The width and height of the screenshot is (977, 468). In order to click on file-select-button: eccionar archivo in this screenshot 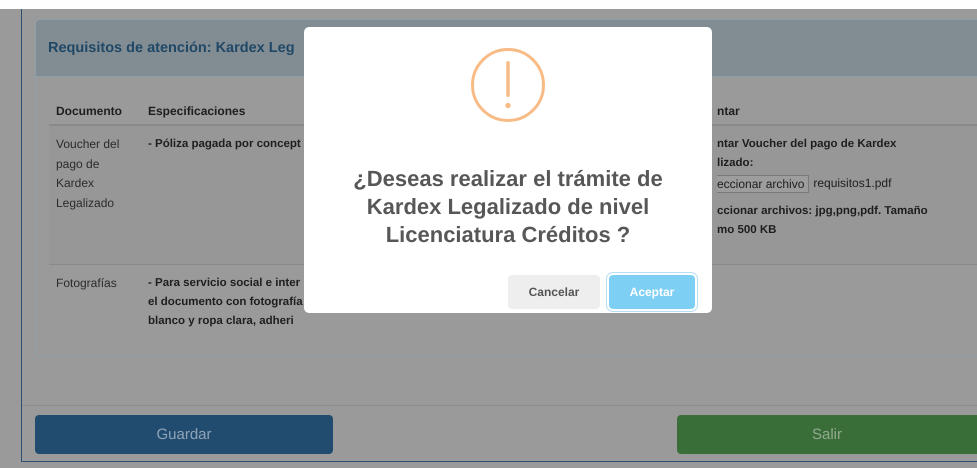, I will do `click(763, 183)`.